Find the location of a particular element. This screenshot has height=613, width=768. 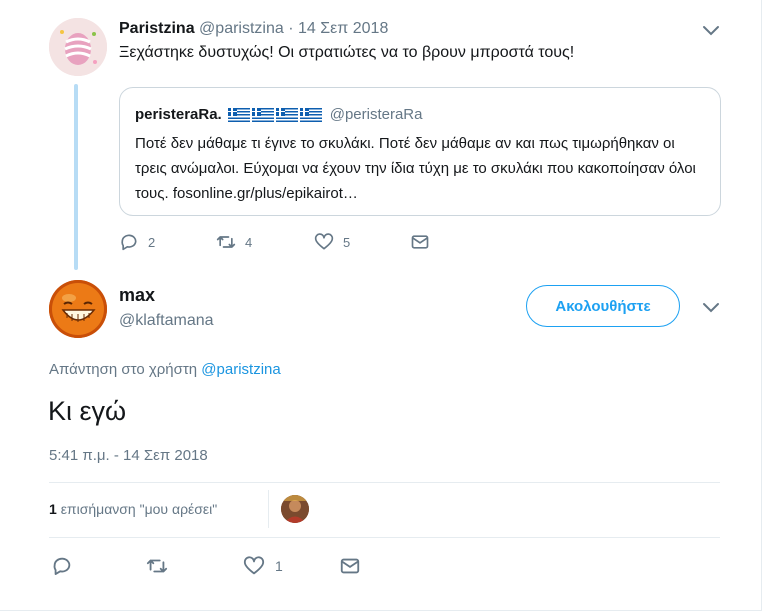

reply-button is located at coordinates (67, 566).